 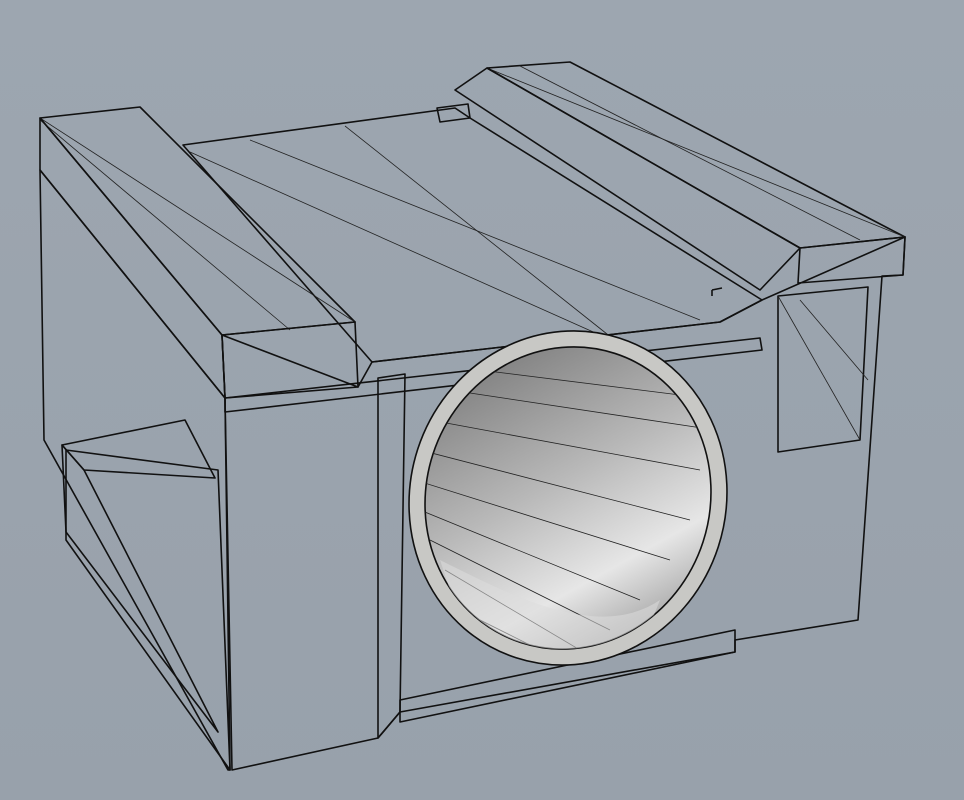 What do you see at coordinates (197, 221) in the screenshot?
I see `left-rail-top` at bounding box center [197, 221].